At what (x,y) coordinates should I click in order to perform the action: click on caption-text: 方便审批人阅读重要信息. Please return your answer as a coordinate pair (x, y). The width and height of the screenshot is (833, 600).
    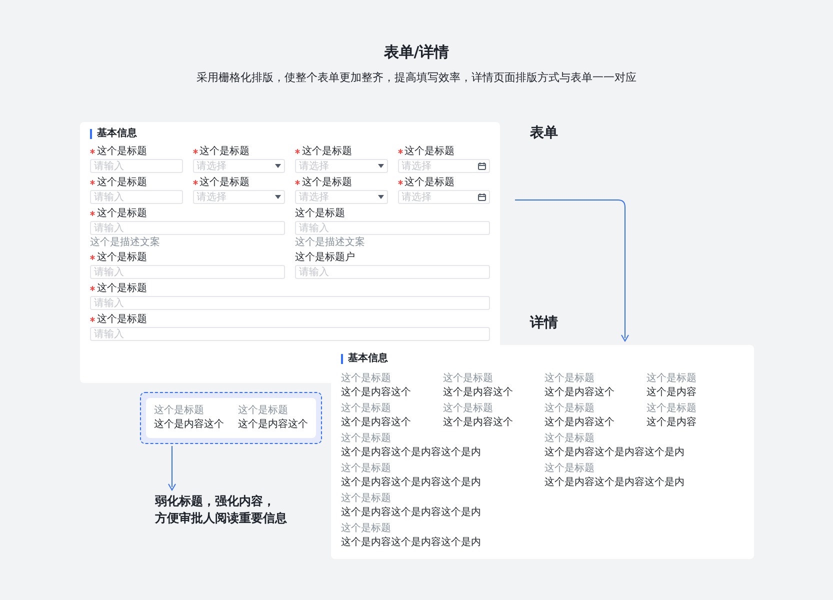
    Looking at the image, I should click on (221, 518).